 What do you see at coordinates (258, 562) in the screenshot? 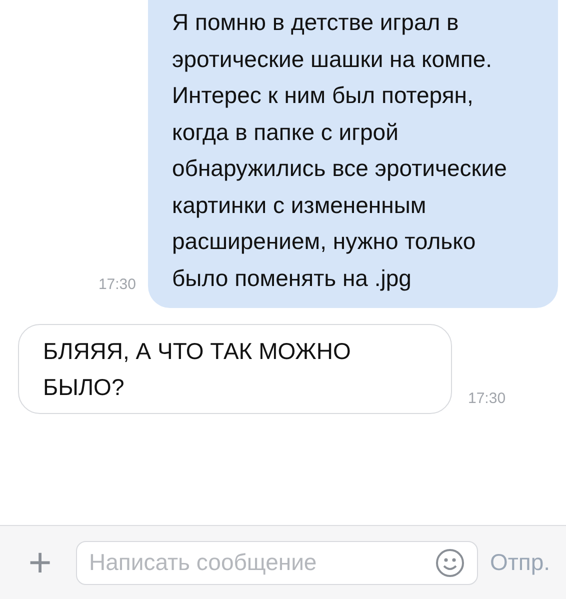
I see `message-input-field: Написать сообщение` at bounding box center [258, 562].